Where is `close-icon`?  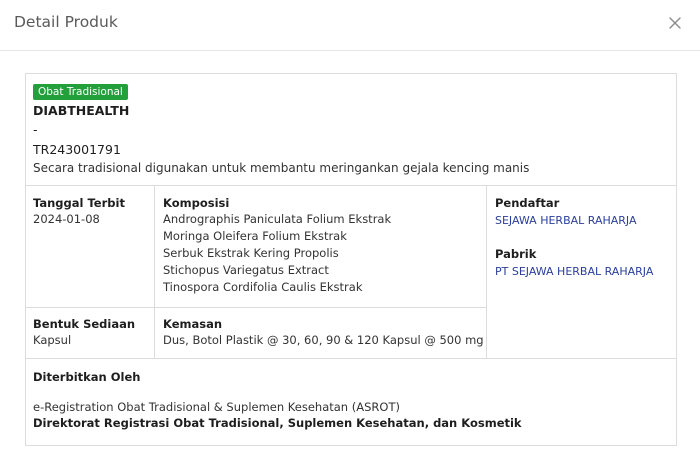 close-icon is located at coordinates (675, 23).